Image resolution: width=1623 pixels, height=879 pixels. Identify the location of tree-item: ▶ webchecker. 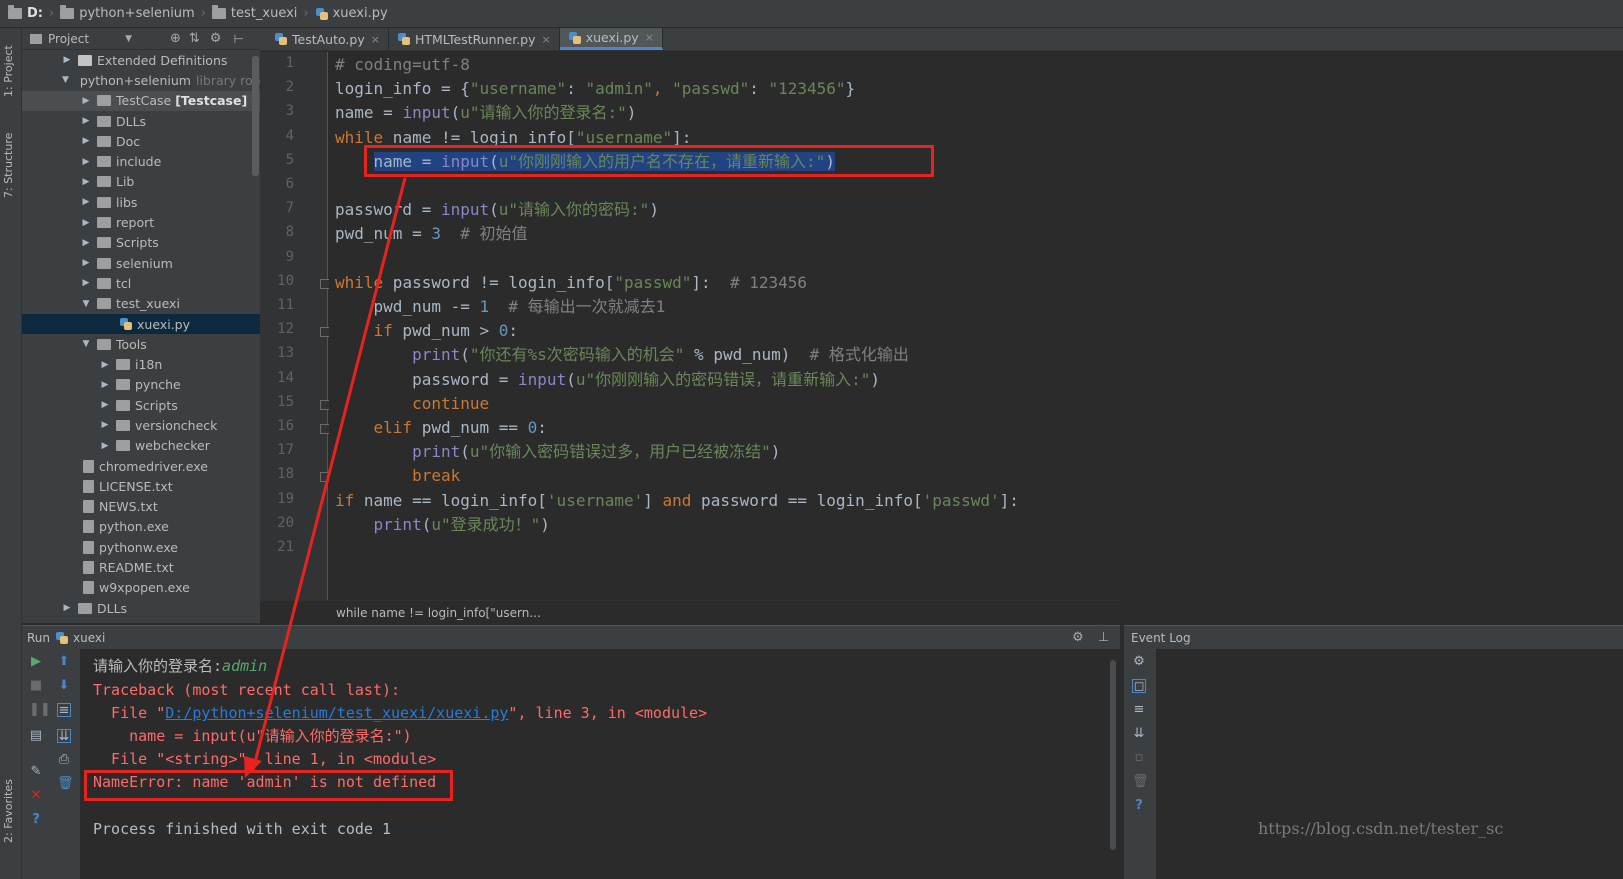
(141, 446).